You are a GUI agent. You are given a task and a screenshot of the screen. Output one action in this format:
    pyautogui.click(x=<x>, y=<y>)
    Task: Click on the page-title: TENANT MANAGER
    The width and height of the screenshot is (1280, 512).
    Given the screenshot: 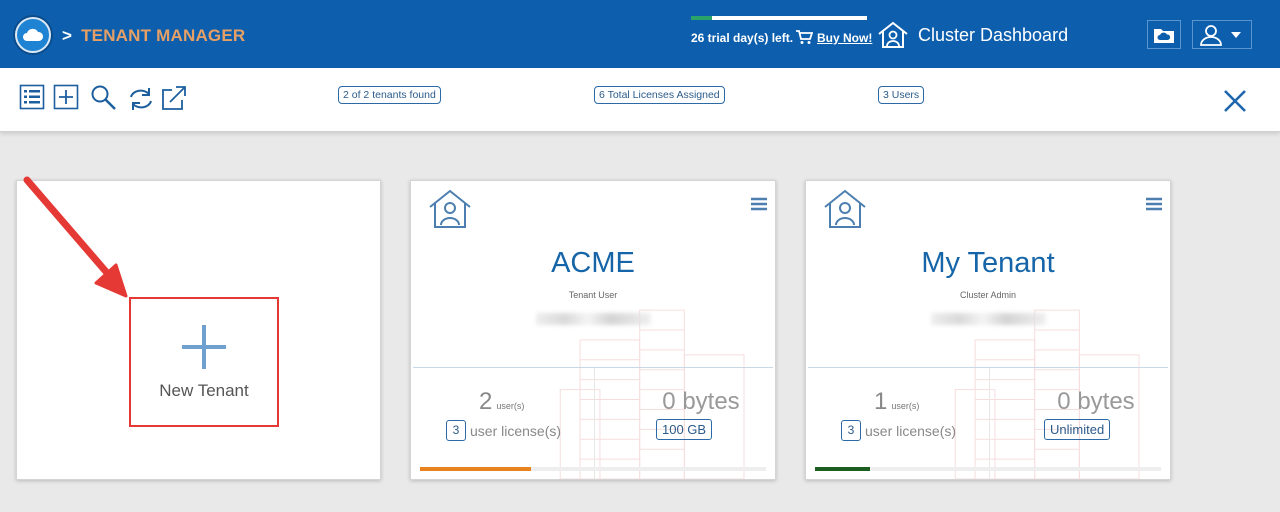 What is the action you would take?
    pyautogui.click(x=163, y=35)
    